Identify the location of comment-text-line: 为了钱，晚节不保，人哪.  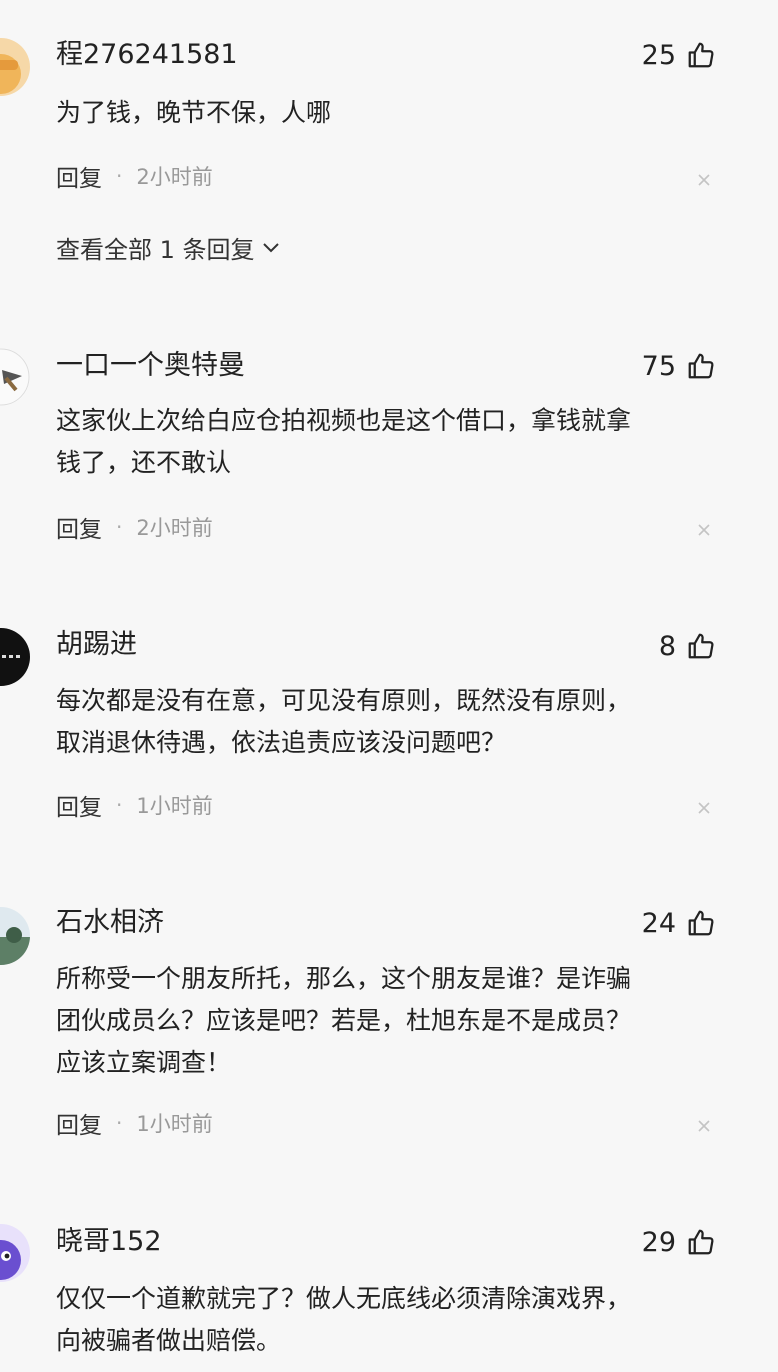
(194, 112).